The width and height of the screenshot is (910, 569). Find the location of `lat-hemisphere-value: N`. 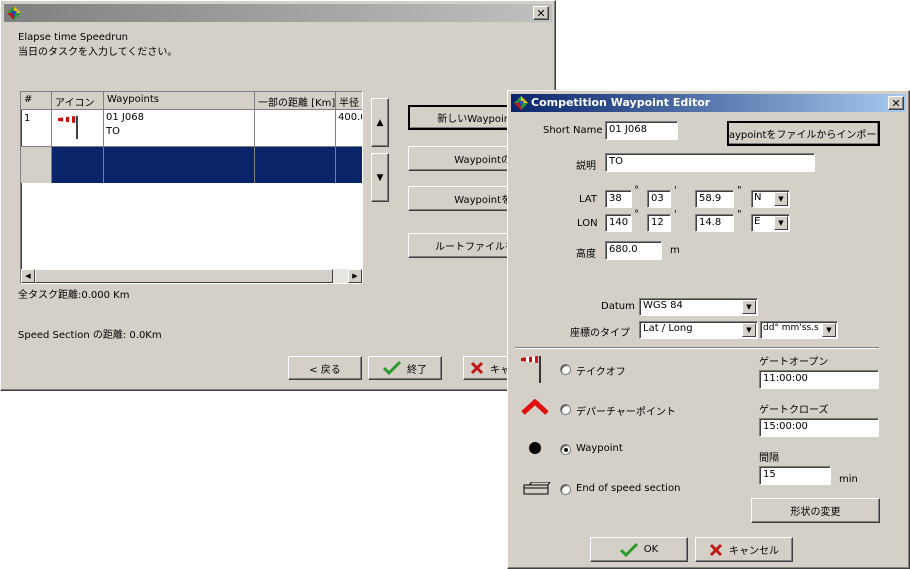

lat-hemisphere-value: N is located at coordinates (758, 197).